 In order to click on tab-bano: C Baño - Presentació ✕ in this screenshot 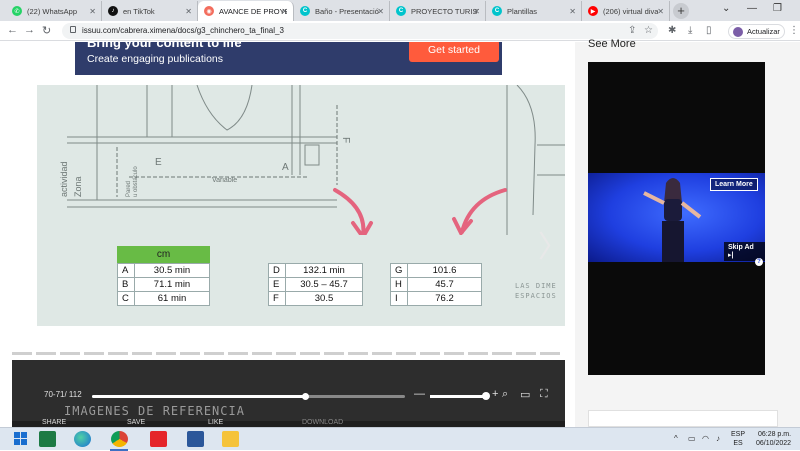, I will do `click(342, 11)`.